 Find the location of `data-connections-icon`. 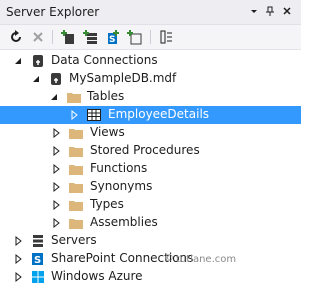

data-connections-icon is located at coordinates (38, 61).